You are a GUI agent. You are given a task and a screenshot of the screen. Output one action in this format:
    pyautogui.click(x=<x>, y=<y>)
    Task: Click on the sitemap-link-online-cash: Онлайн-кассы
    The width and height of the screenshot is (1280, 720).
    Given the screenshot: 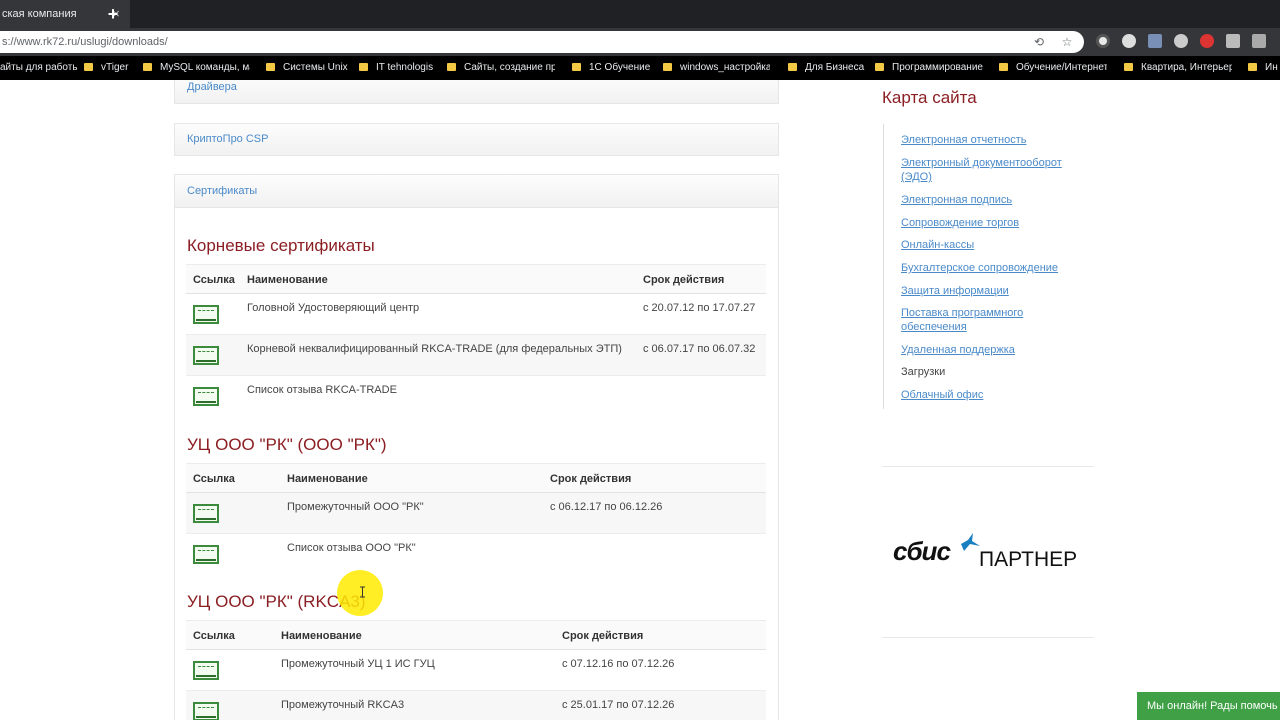 What is the action you would take?
    pyautogui.click(x=937, y=245)
    